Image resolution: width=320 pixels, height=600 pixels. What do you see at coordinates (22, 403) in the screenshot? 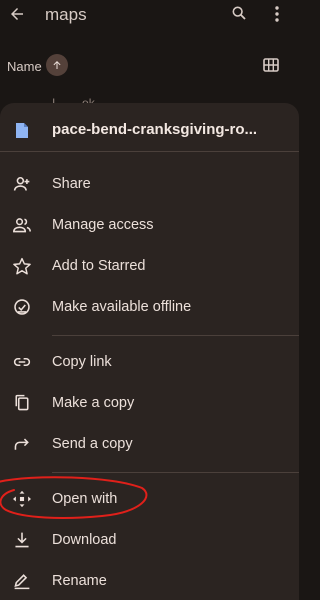
I see `copy-icon` at bounding box center [22, 403].